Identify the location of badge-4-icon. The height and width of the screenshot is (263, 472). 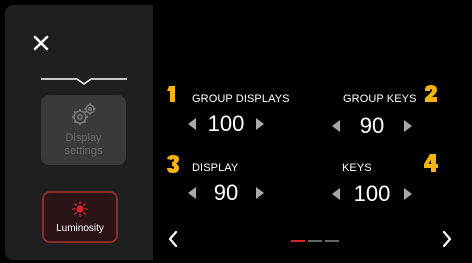
(431, 163).